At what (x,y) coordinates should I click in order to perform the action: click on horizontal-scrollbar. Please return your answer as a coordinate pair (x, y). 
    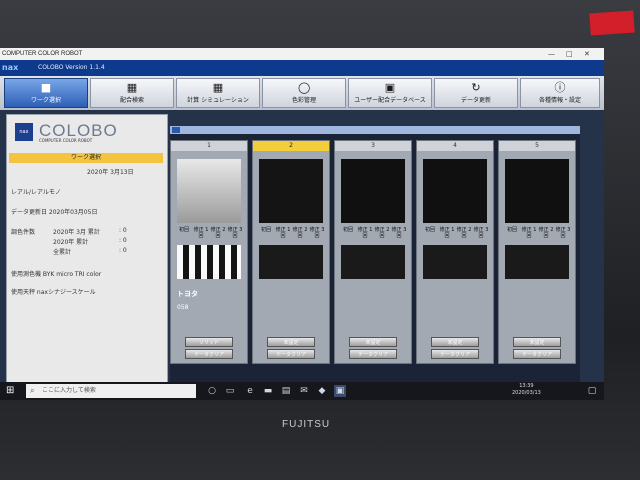
    Looking at the image, I should click on (375, 130).